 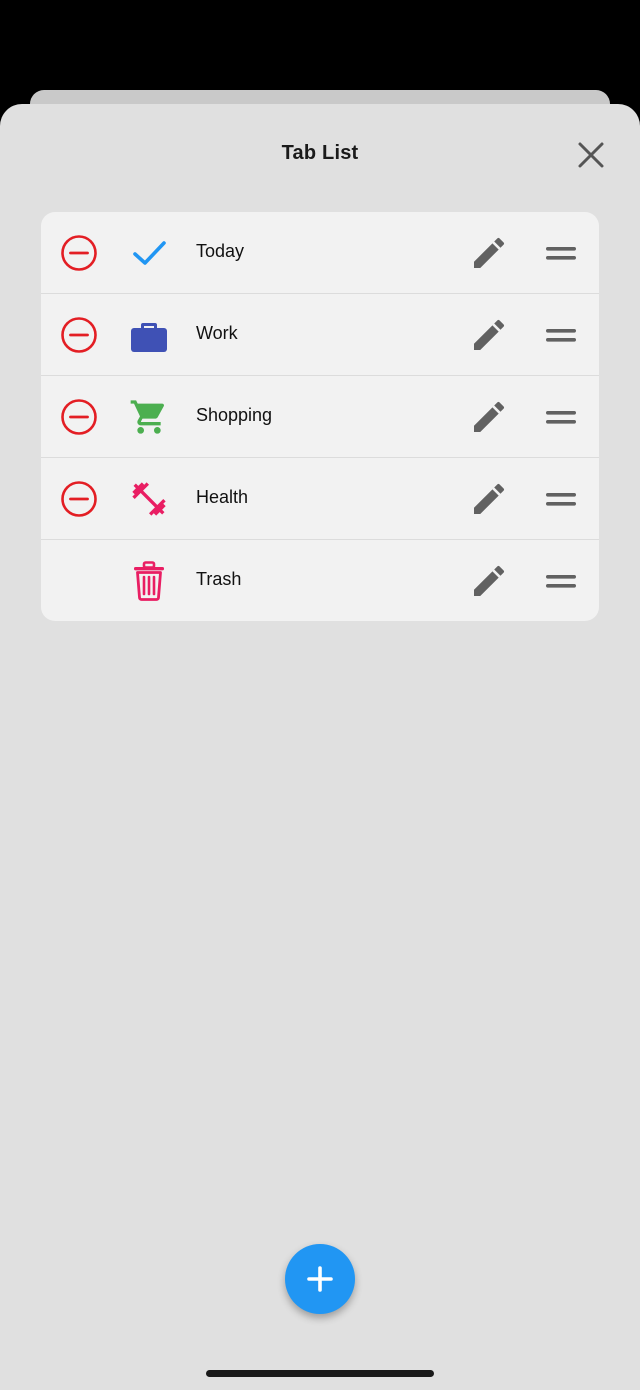 What do you see at coordinates (320, 1373) in the screenshot?
I see `home-indicator` at bounding box center [320, 1373].